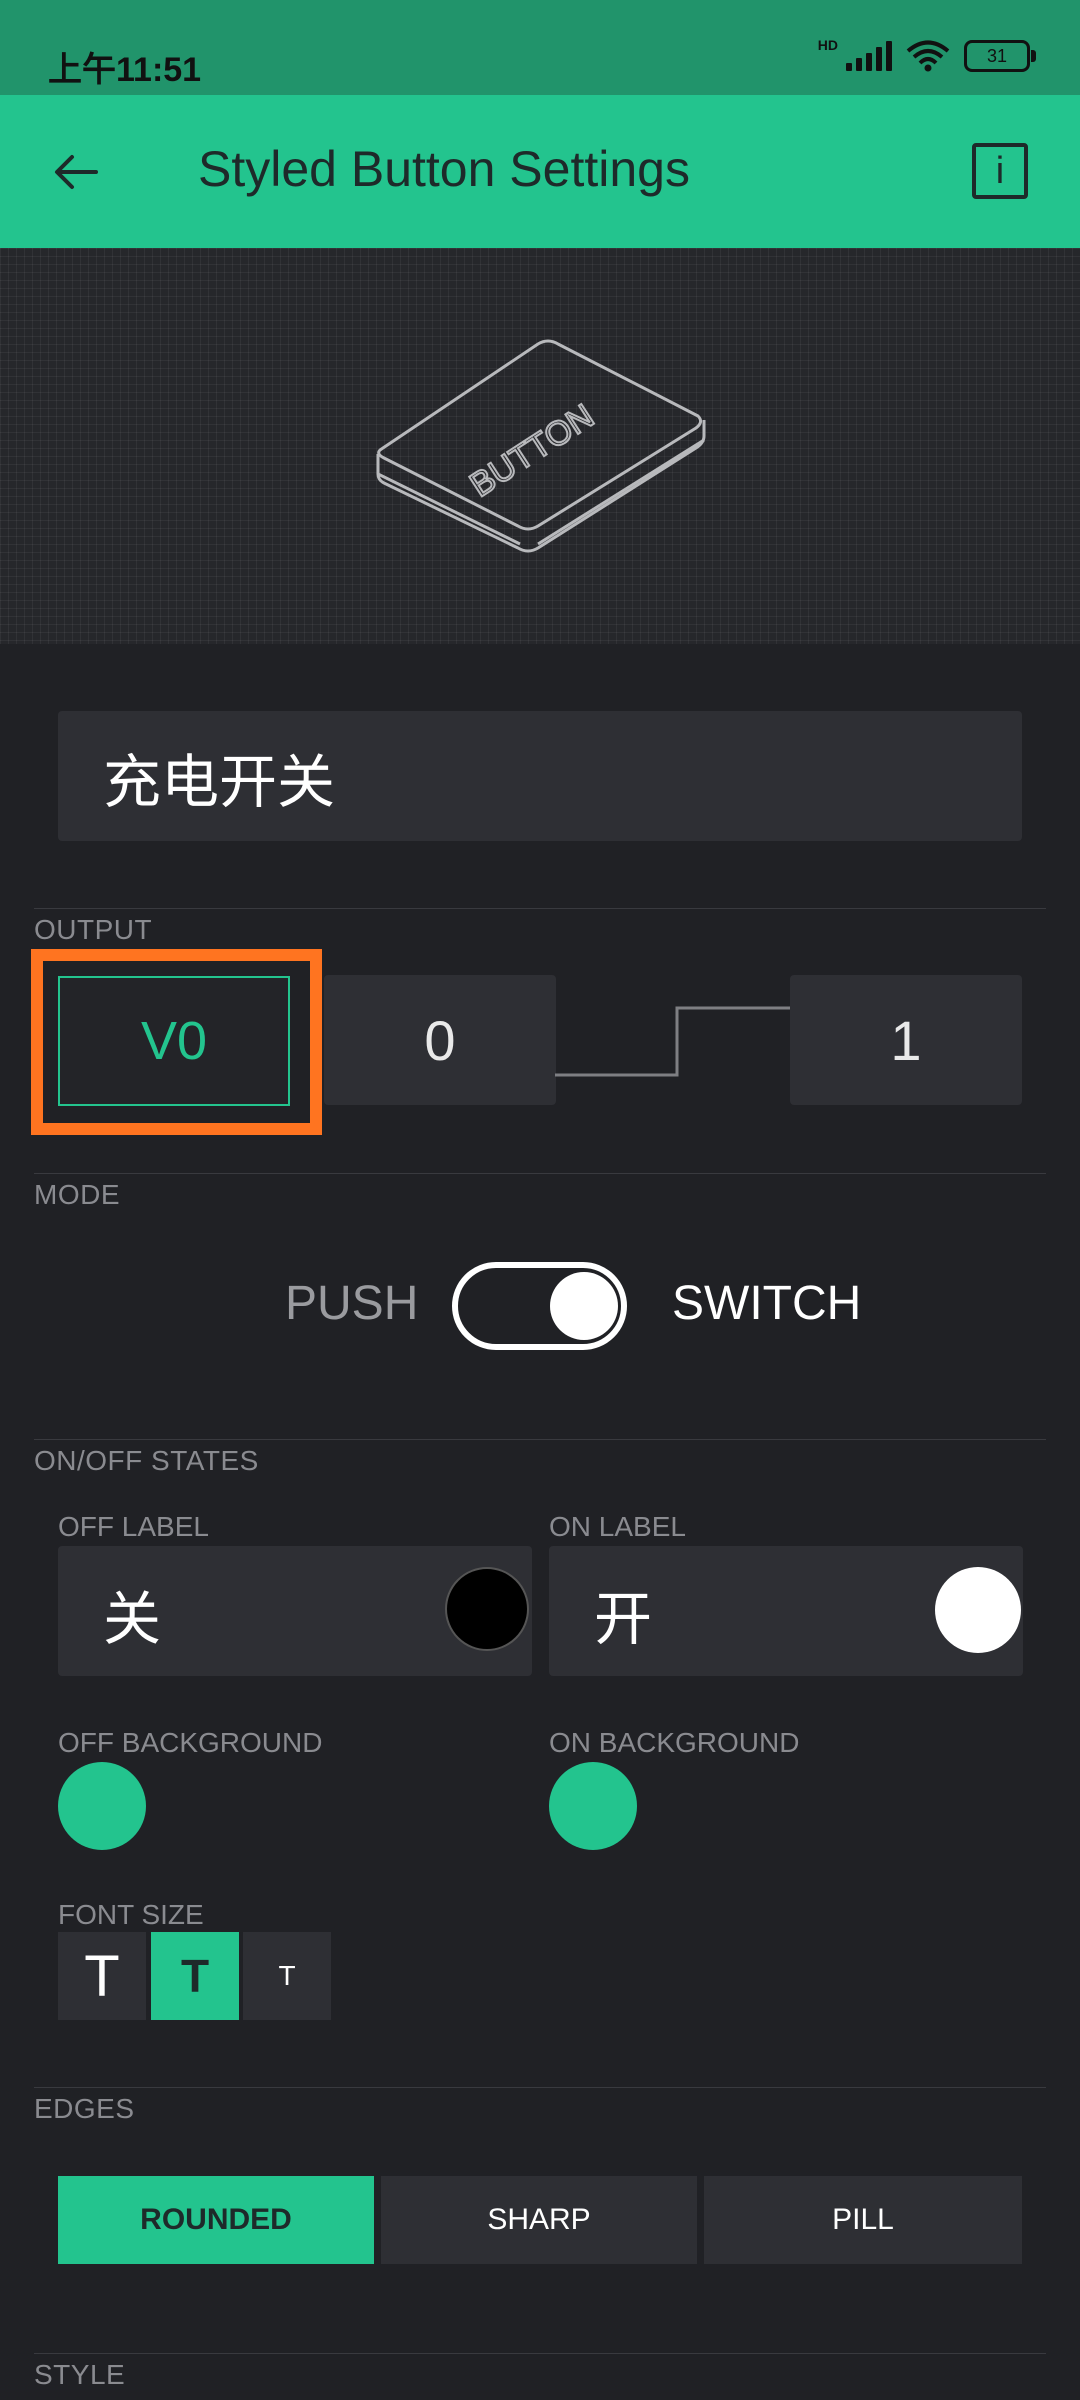 The height and width of the screenshot is (2400, 1080). I want to click on status-icons: HD 31, so click(926, 54).